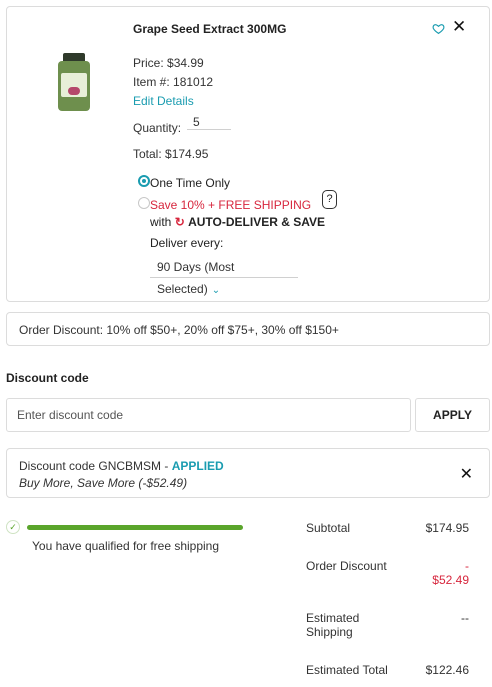 The image size is (492, 687). What do you see at coordinates (187, 154) in the screenshot?
I see `total-value: $174.95` at bounding box center [187, 154].